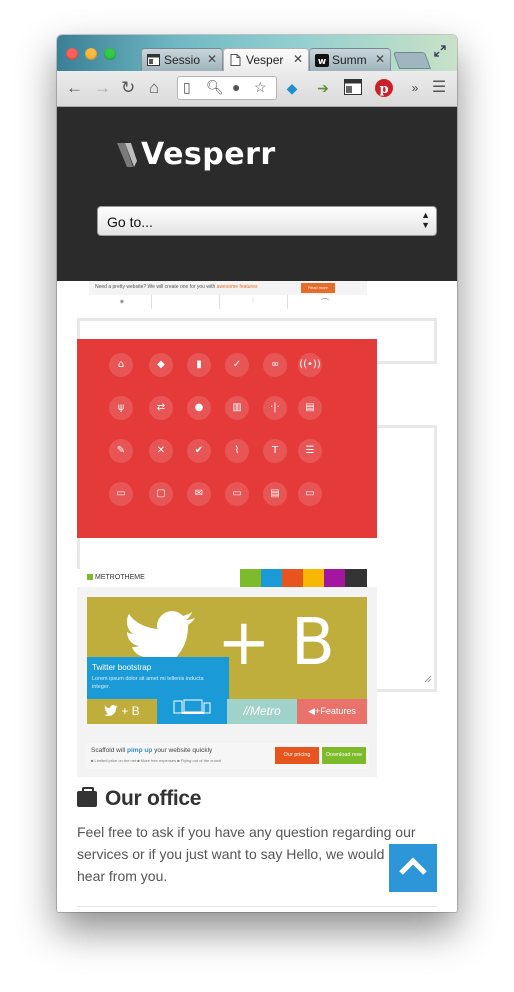 The image size is (514, 992). Describe the element at coordinates (187, 87) in the screenshot. I see `page-icon: ▯` at that location.